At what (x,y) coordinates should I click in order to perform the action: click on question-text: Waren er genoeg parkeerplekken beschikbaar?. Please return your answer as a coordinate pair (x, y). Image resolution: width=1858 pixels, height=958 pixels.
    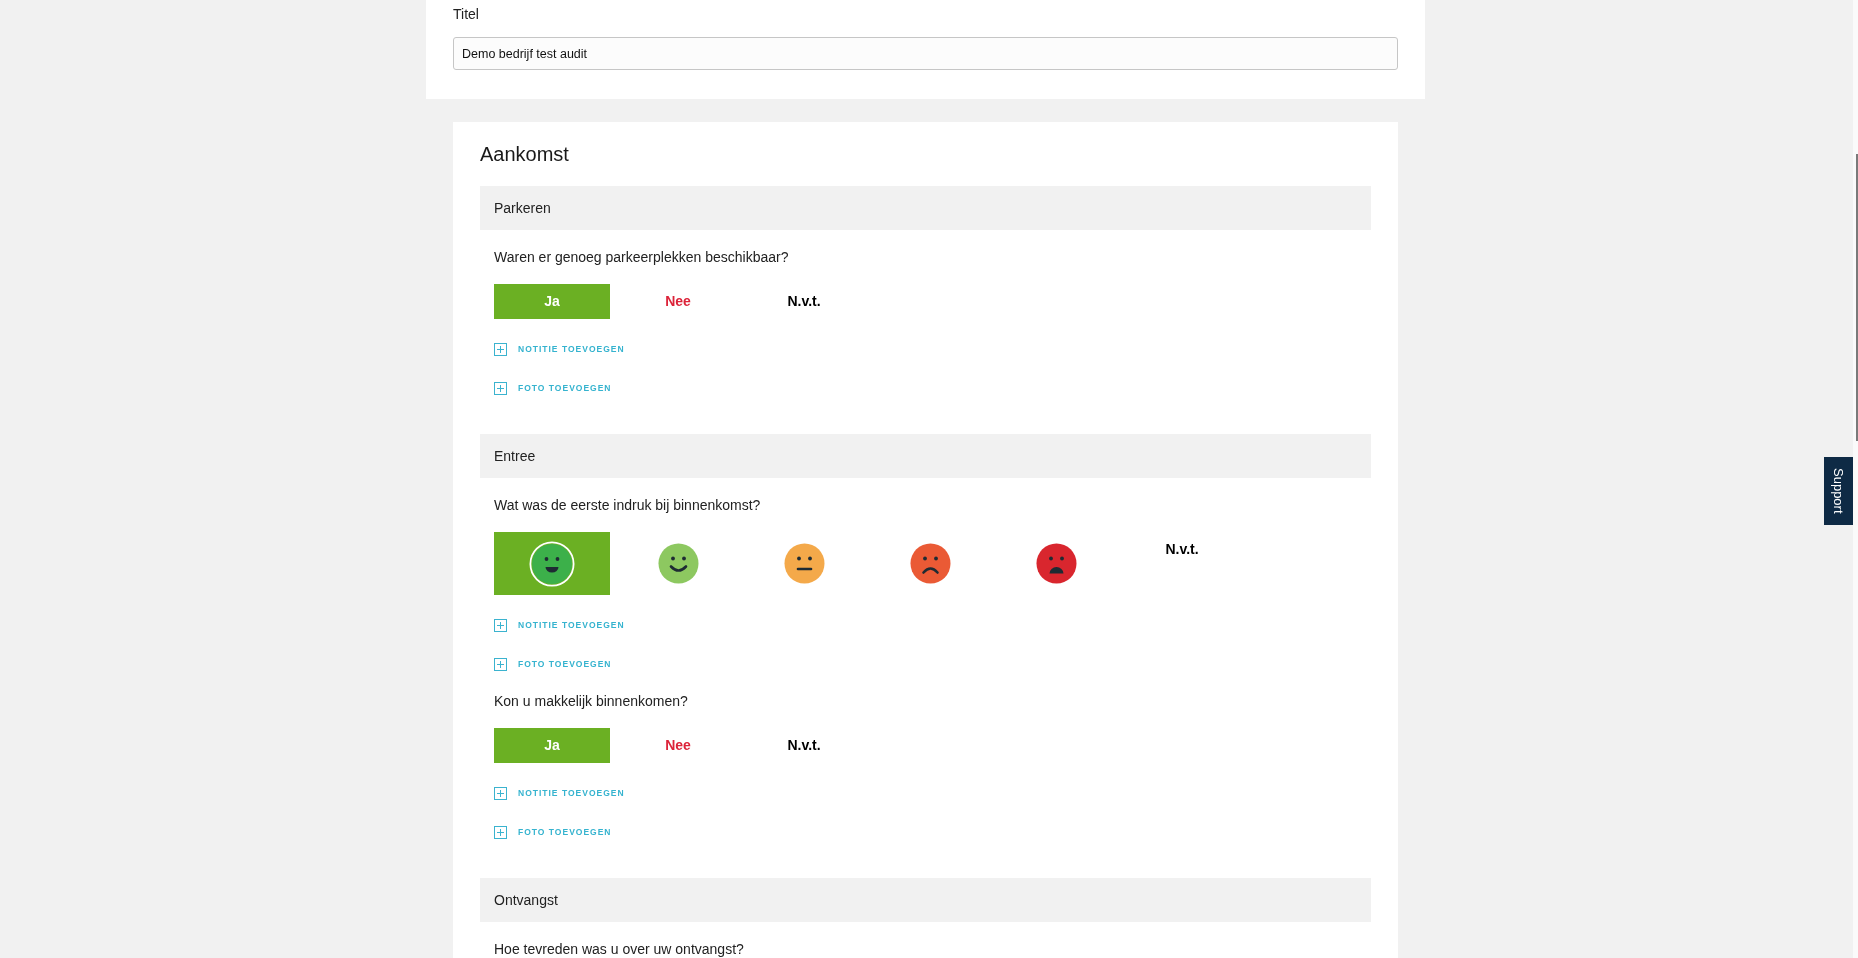
    Looking at the image, I should click on (642, 257).